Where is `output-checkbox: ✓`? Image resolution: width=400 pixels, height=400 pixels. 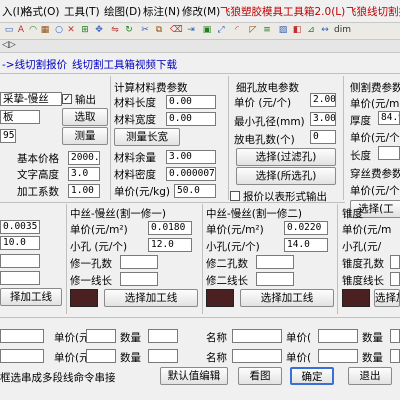 output-checkbox: ✓ is located at coordinates (67, 99).